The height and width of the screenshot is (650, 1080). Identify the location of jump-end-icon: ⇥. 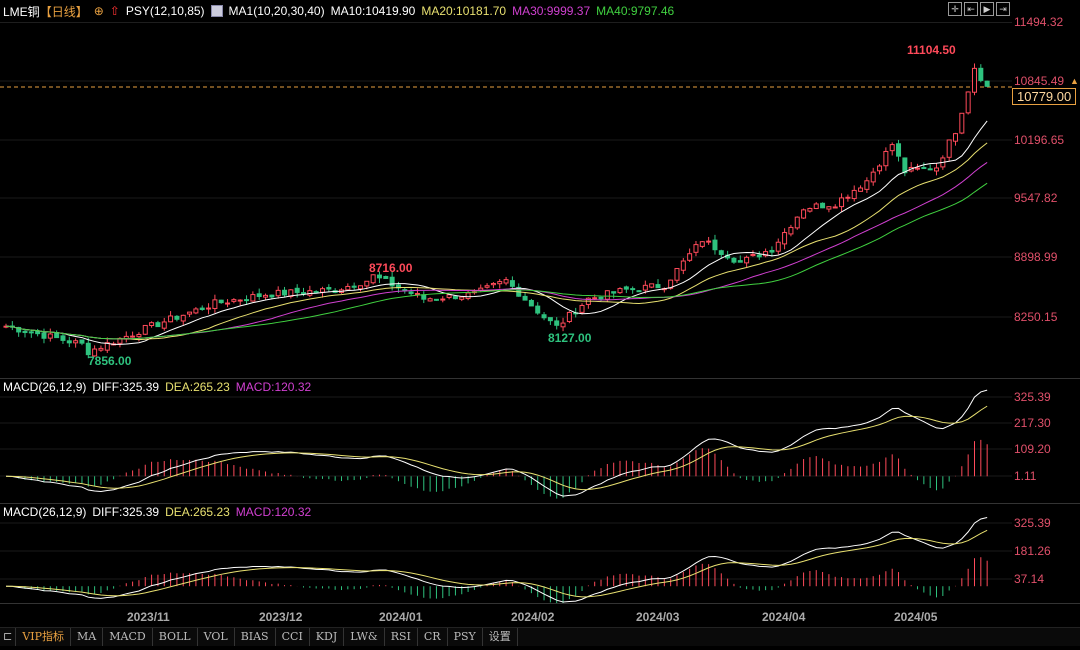
(1003, 9).